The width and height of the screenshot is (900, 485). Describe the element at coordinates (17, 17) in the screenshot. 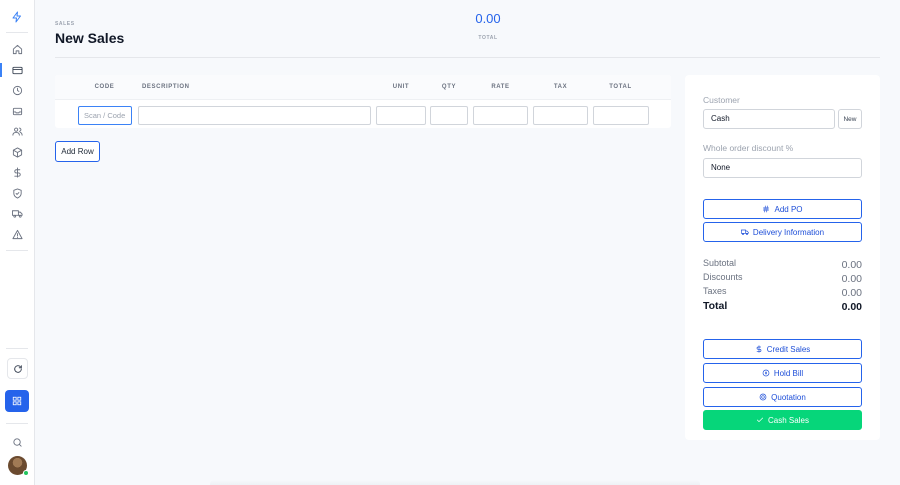

I see `lightning-logo-icon` at that location.